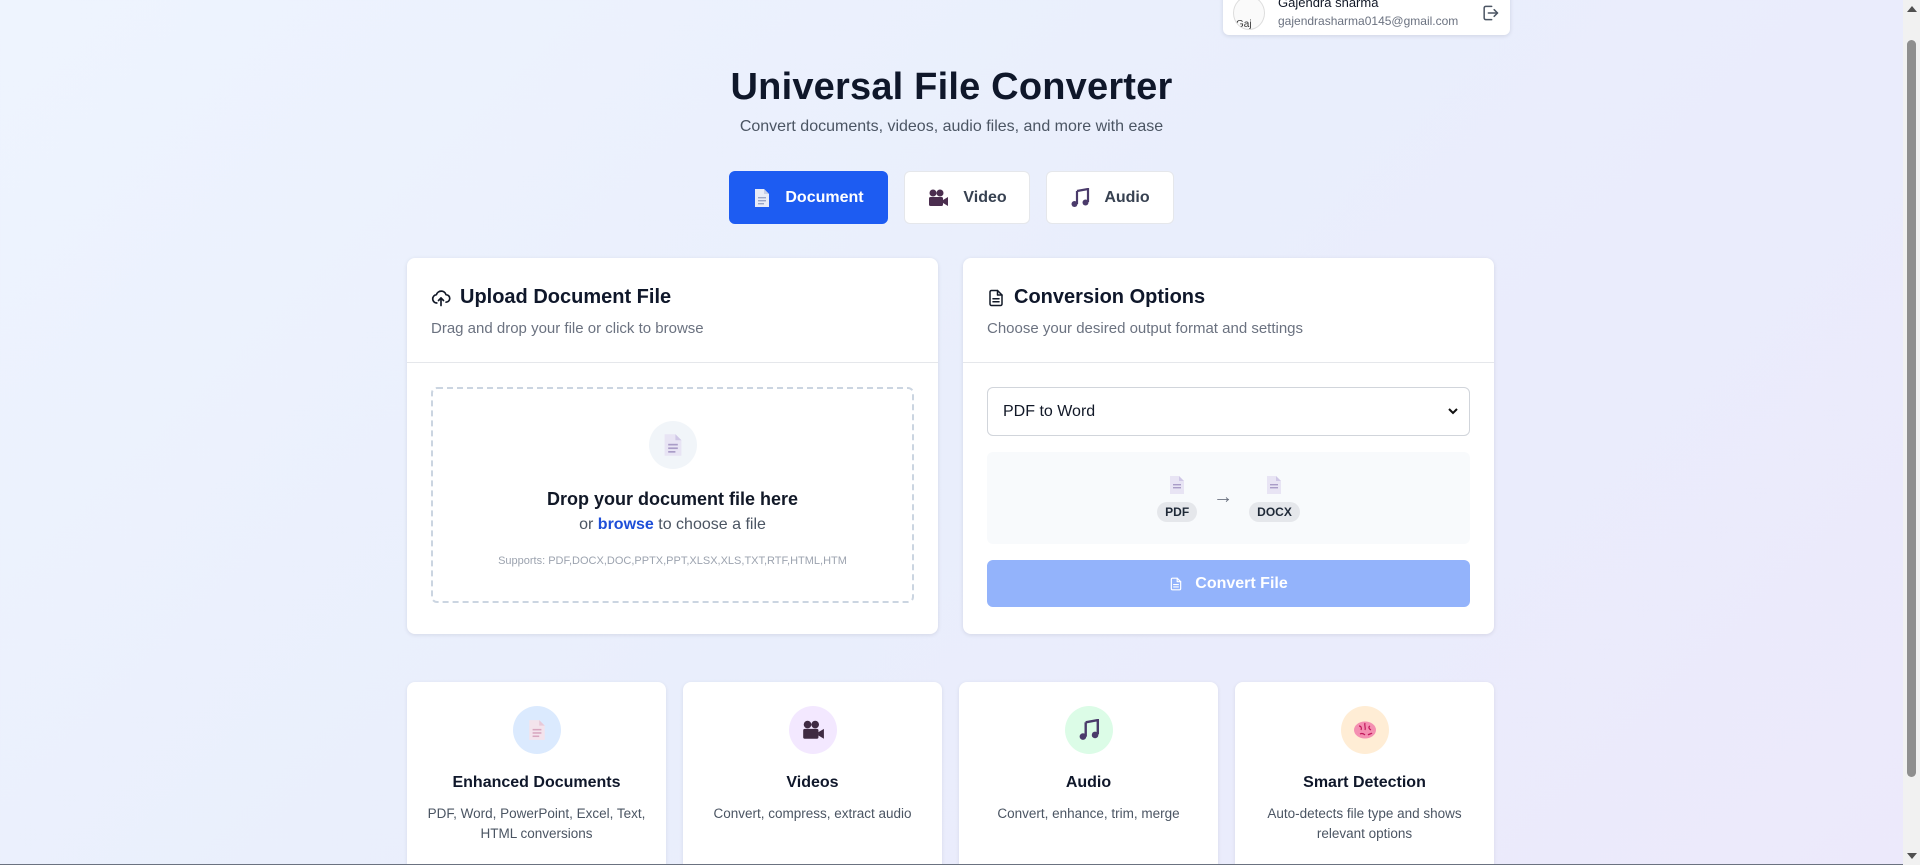 Image resolution: width=1920 pixels, height=865 pixels. What do you see at coordinates (824, 197) in the screenshot?
I see `tab-document-label: Document` at bounding box center [824, 197].